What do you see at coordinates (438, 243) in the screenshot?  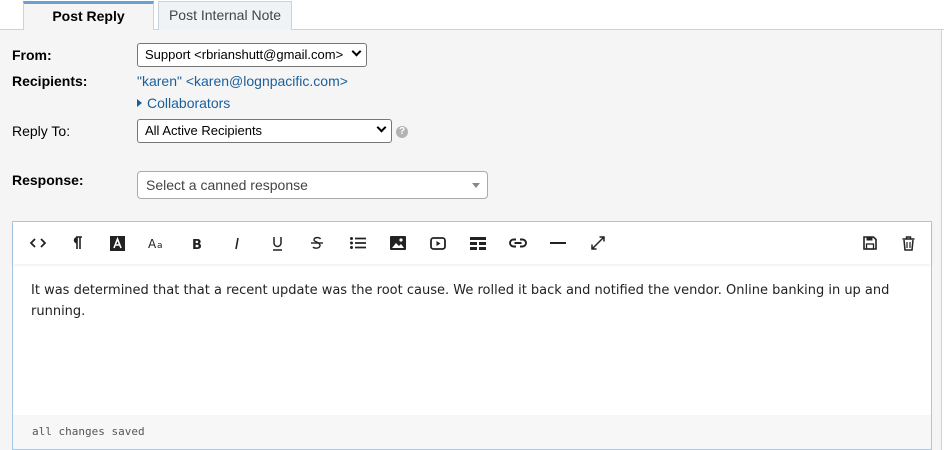 I see `insert-video-icon` at bounding box center [438, 243].